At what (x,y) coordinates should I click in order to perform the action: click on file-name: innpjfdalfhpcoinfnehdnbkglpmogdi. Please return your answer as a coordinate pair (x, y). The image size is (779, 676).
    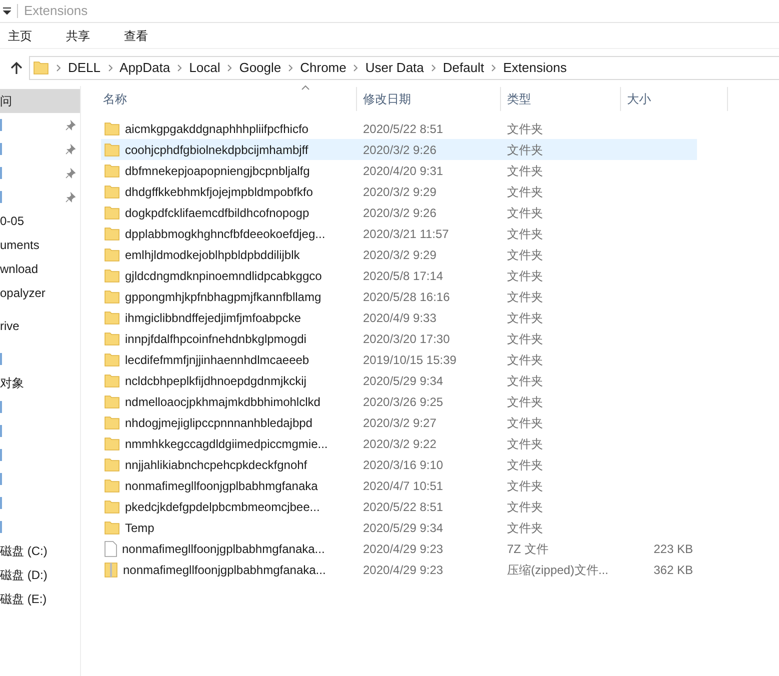
    Looking at the image, I should click on (215, 339).